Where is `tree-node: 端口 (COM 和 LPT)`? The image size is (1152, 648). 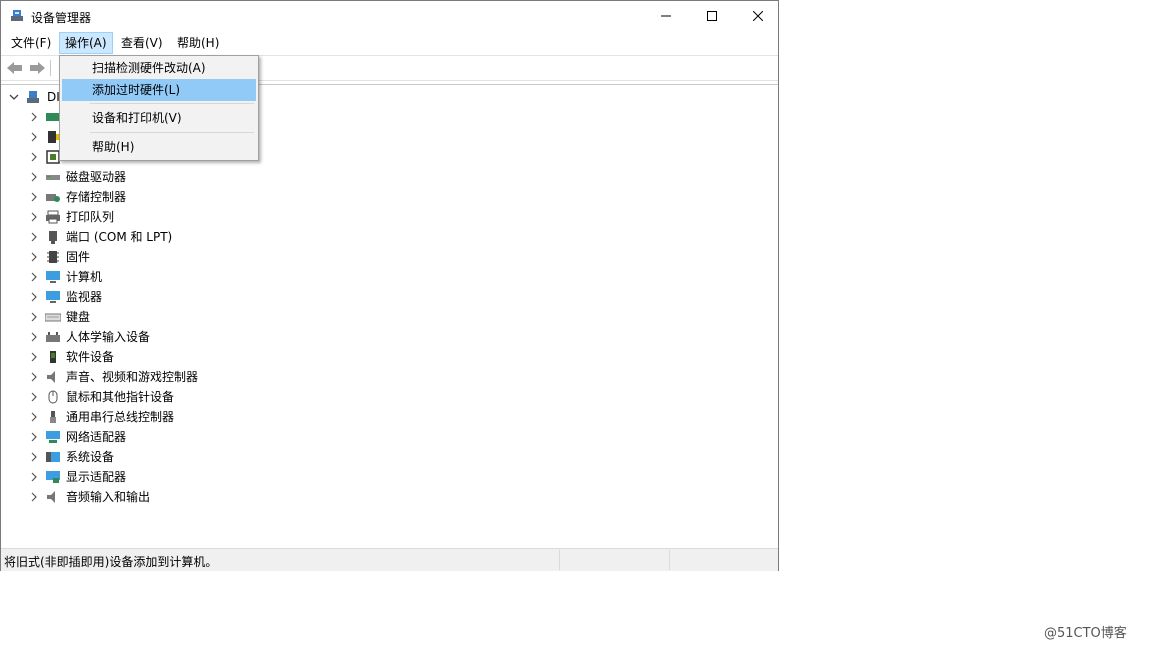
tree-node: 端口 (COM 和 LPT) is located at coordinates (201, 237).